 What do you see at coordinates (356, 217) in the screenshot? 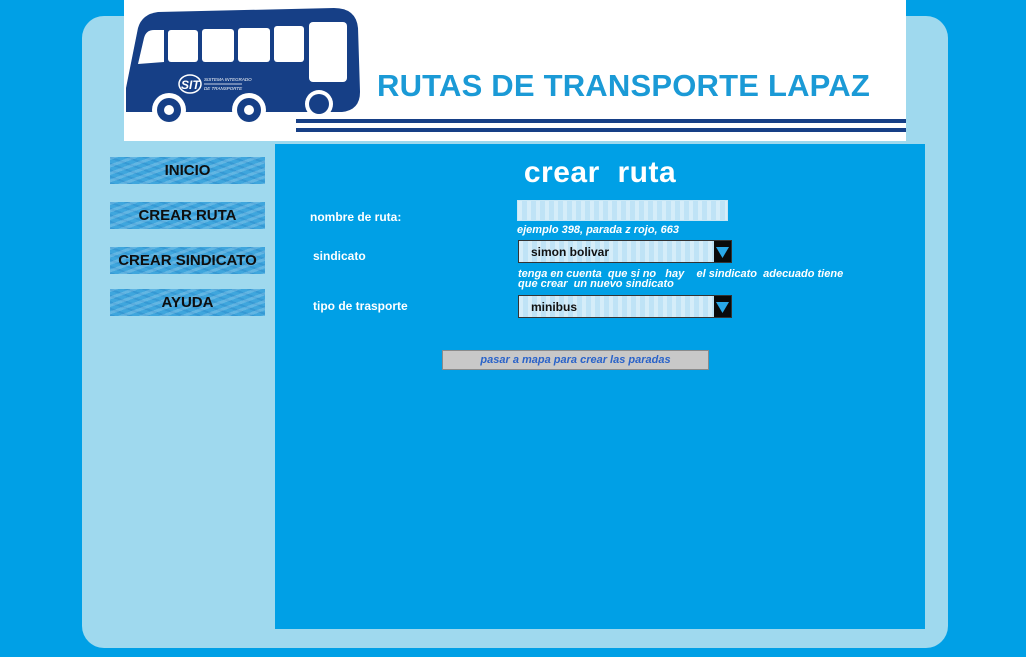
I see `route-name-label: nombre de ruta:` at bounding box center [356, 217].